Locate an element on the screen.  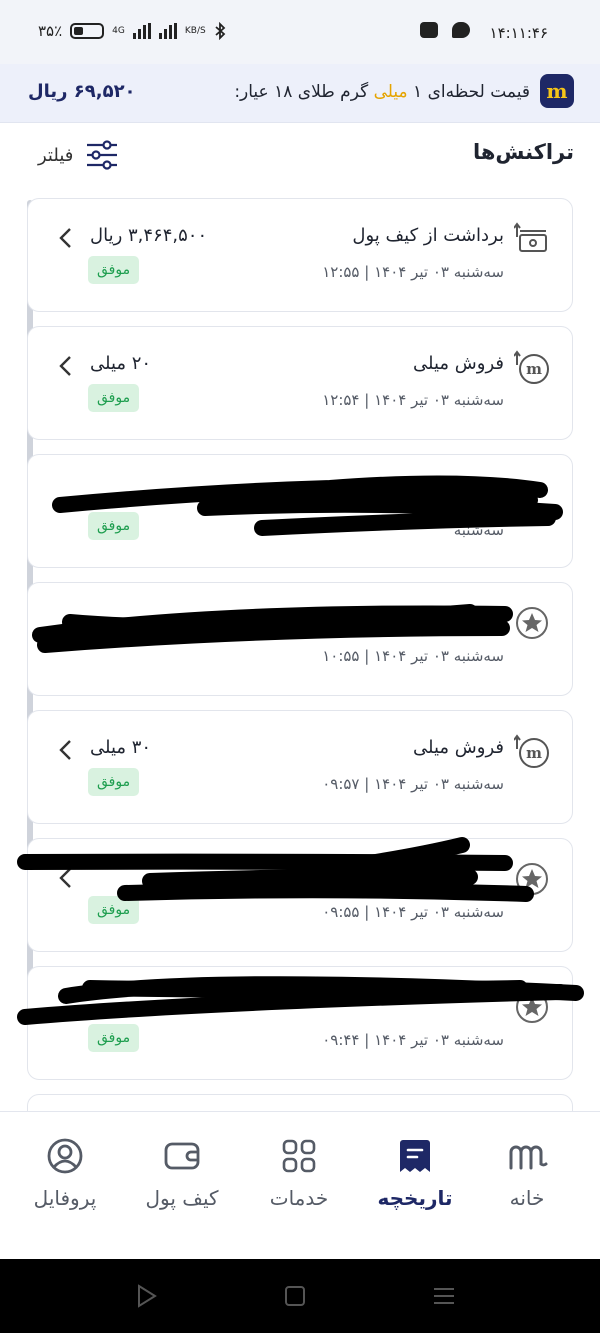
filter-label: فیلتر is located at coordinates (56, 155).